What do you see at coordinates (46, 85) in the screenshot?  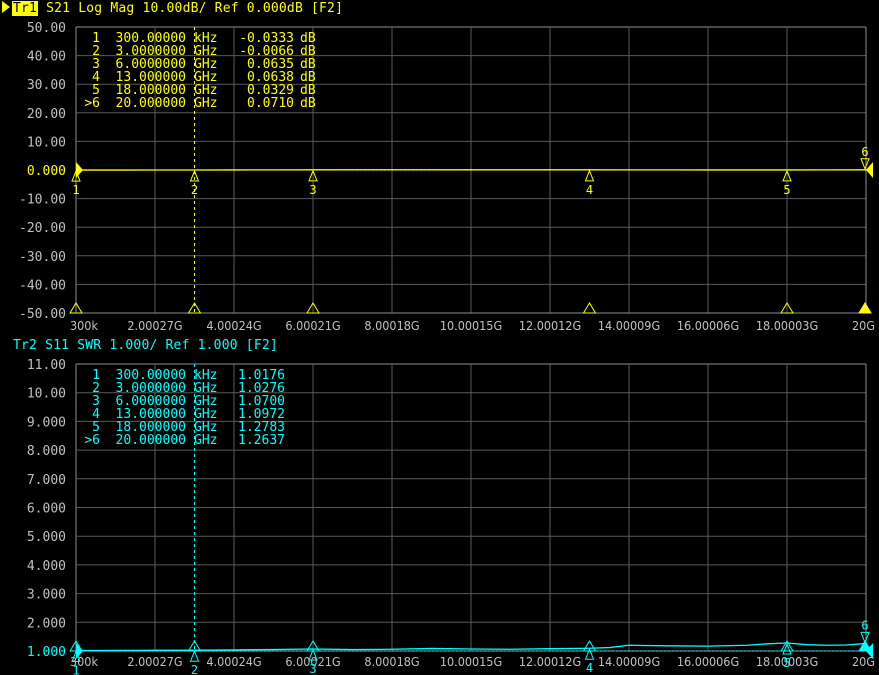 I see `y-tick-label: 30.00` at bounding box center [46, 85].